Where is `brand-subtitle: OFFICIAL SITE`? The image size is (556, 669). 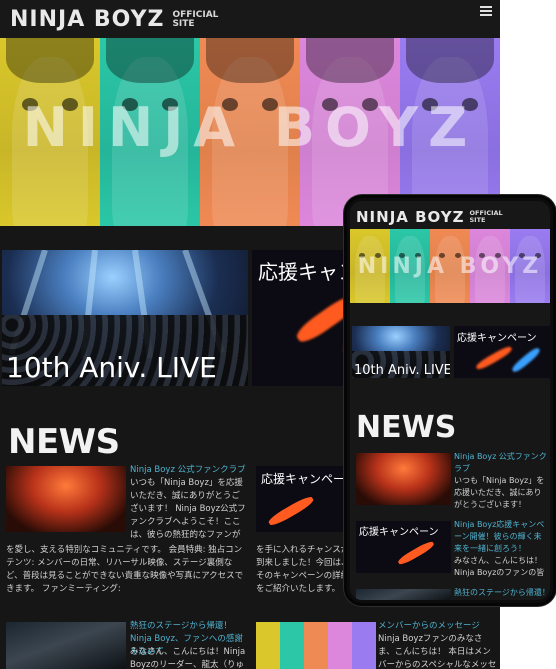
brand-subtitle: OFFICIAL SITE is located at coordinates (195, 20).